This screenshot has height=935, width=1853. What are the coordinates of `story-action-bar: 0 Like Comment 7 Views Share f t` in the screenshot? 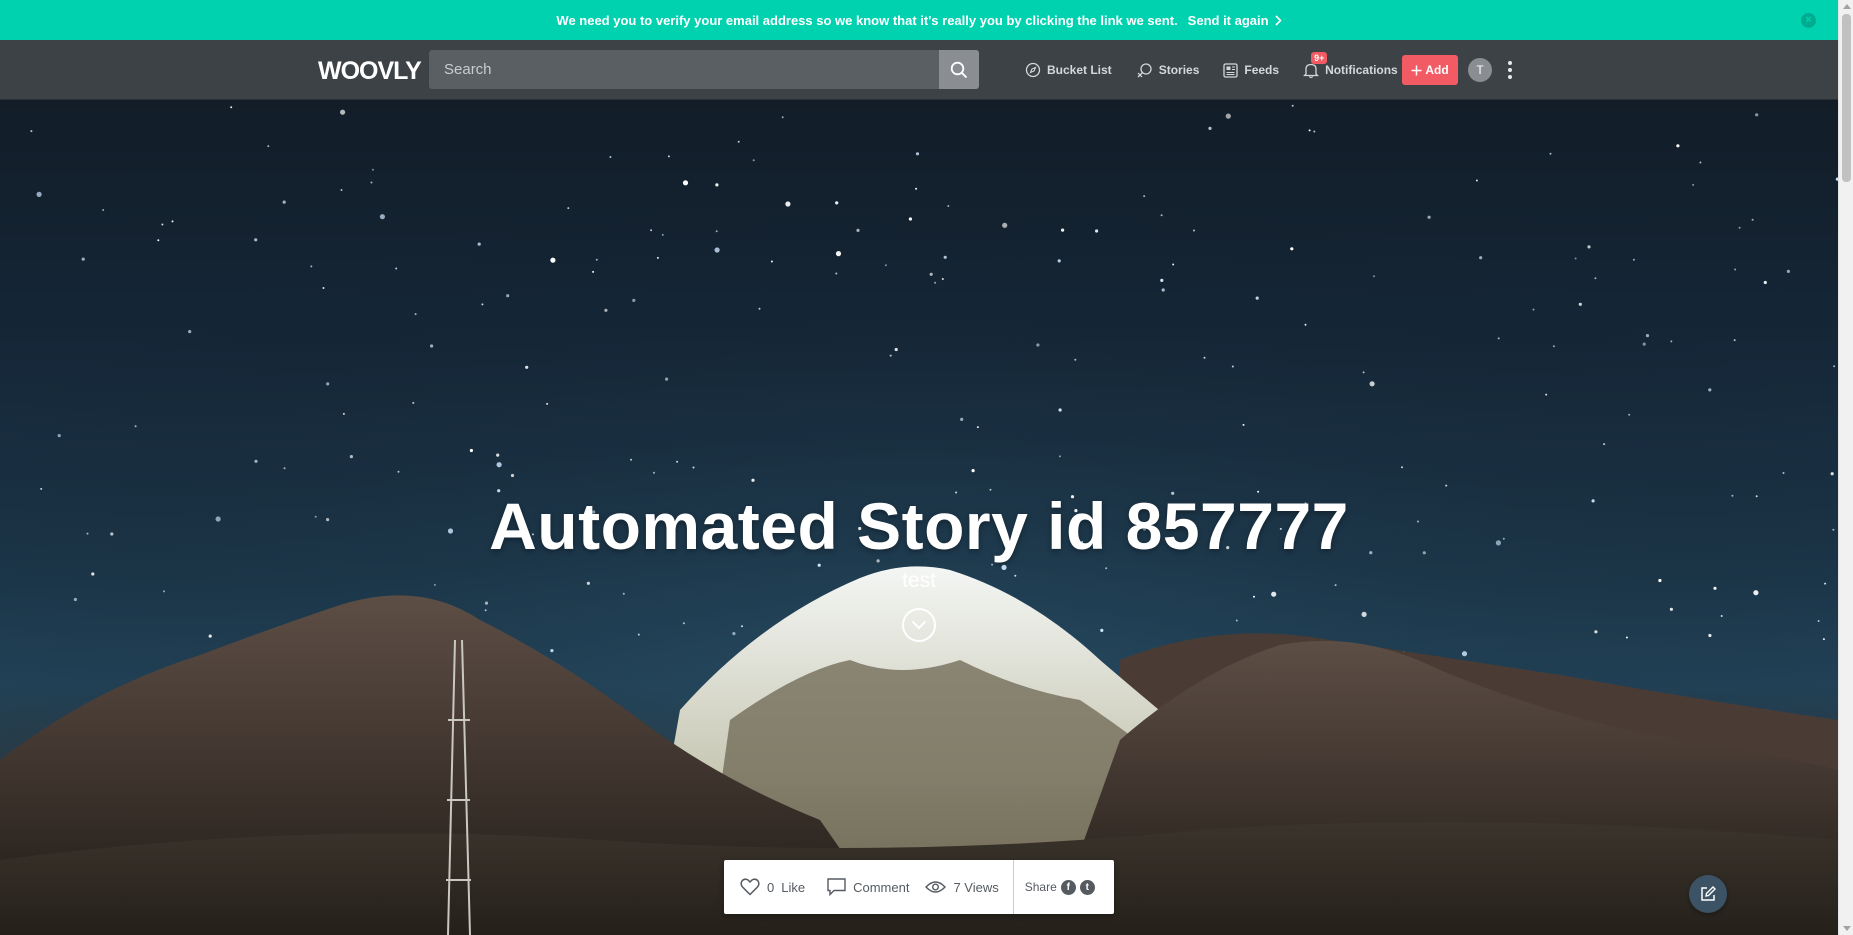 It's located at (919, 887).